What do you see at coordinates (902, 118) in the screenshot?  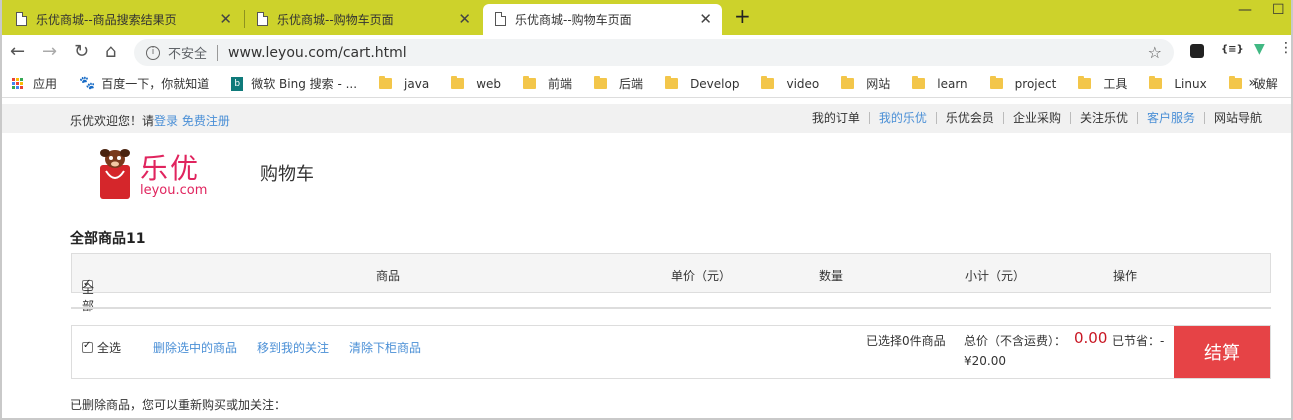 I see `nav-my-leyou: 我的乐优` at bounding box center [902, 118].